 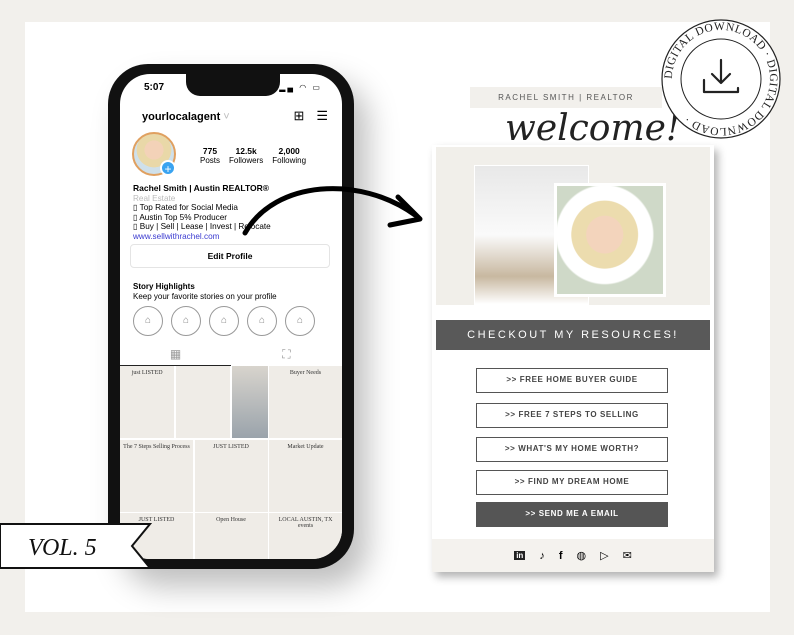 I want to click on profile-tabs: ▦ ⛶, so click(x=231, y=355).